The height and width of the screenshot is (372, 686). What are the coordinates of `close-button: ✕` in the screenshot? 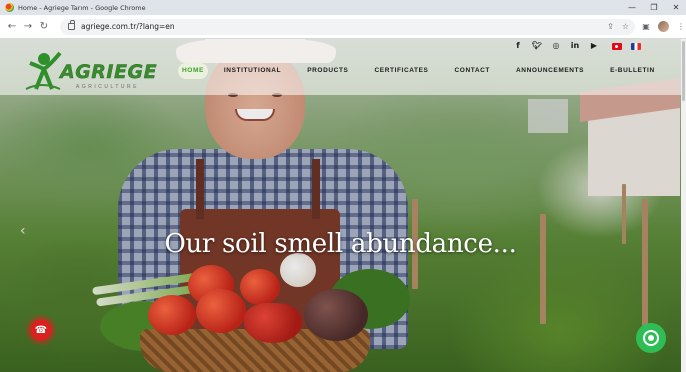 It's located at (676, 7).